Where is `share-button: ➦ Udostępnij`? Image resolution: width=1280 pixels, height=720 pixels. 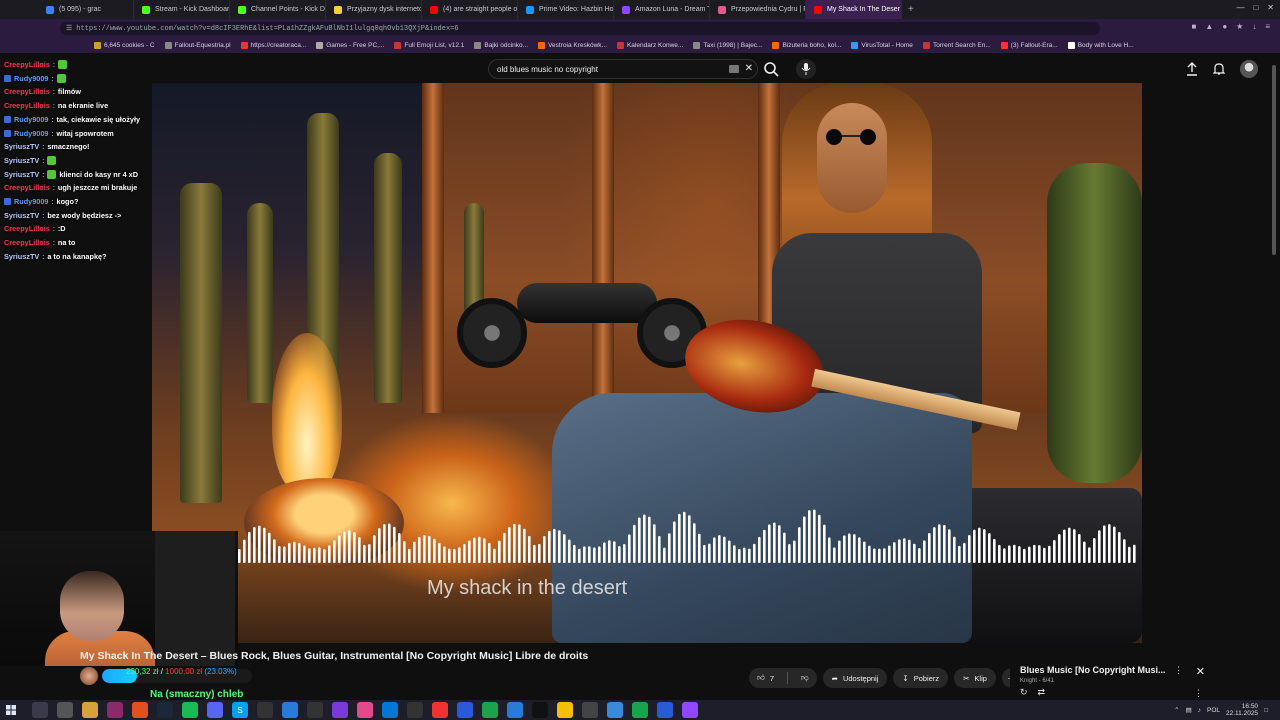 share-button: ➦ Udostępnij is located at coordinates (855, 678).